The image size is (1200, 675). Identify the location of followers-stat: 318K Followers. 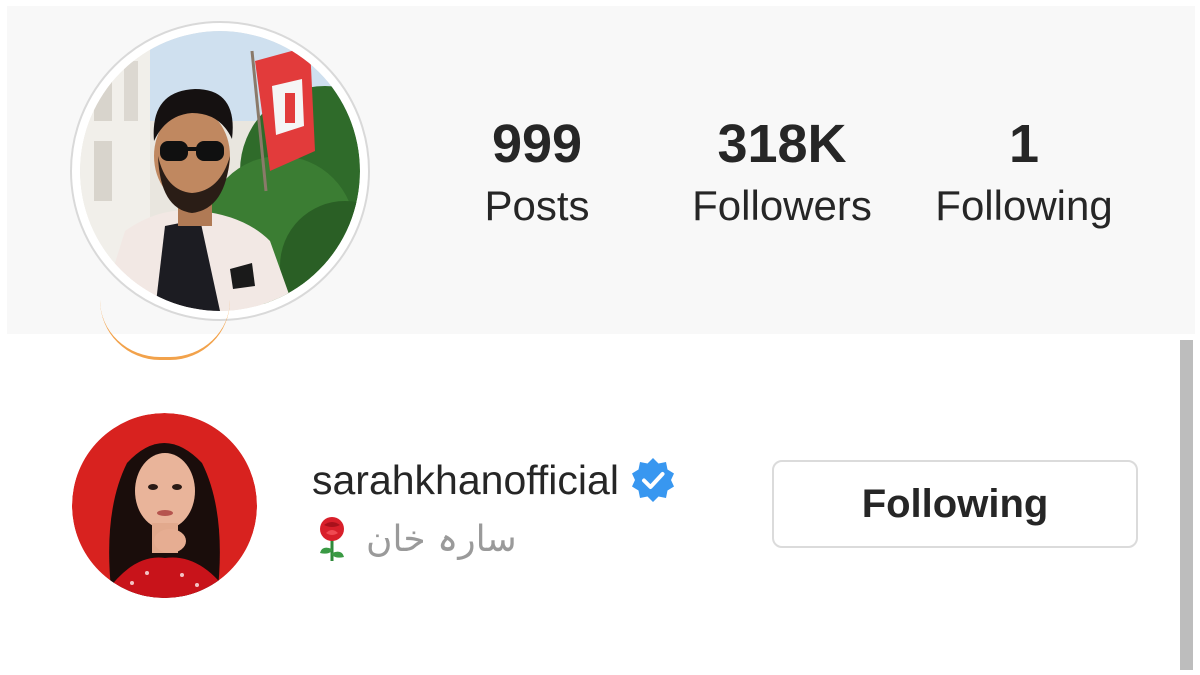
(782, 176).